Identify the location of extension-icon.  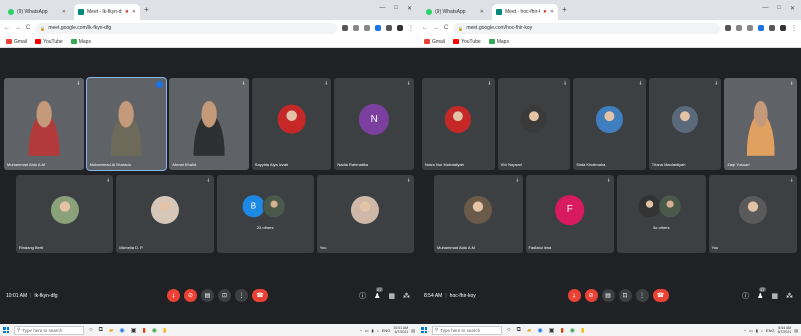
(761, 28).